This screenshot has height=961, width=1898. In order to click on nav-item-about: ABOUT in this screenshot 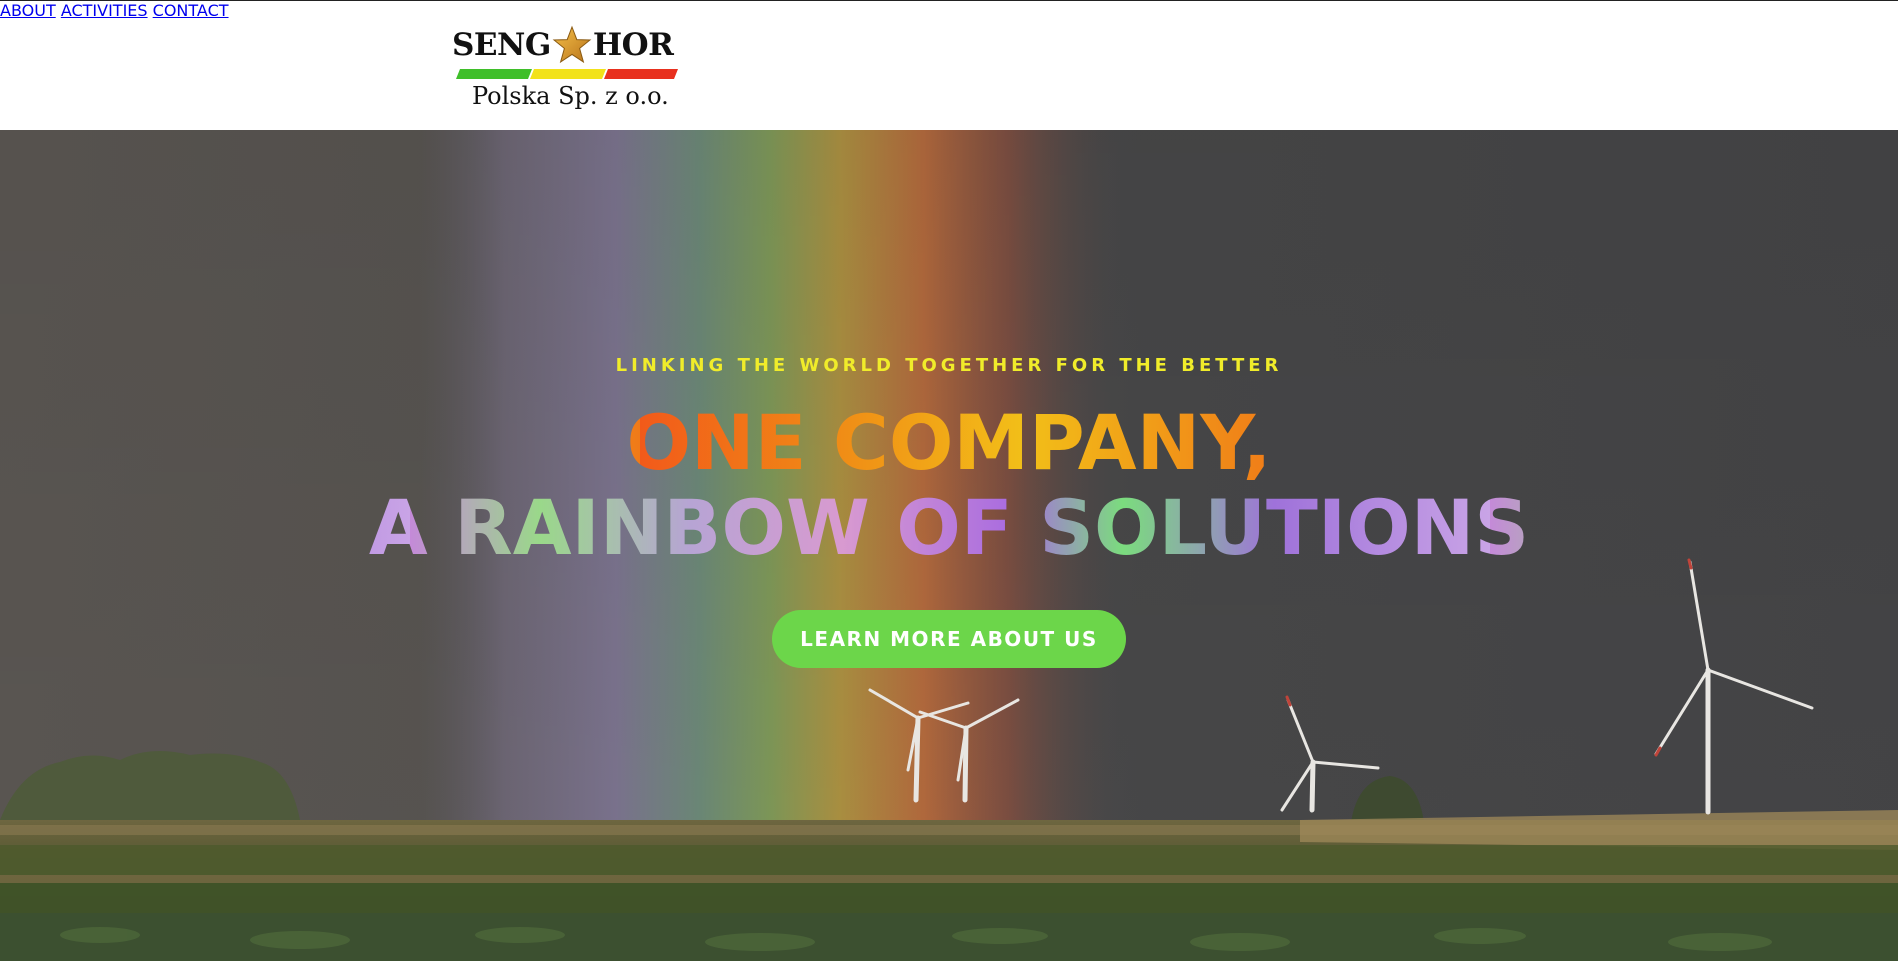, I will do `click(28, 10)`.